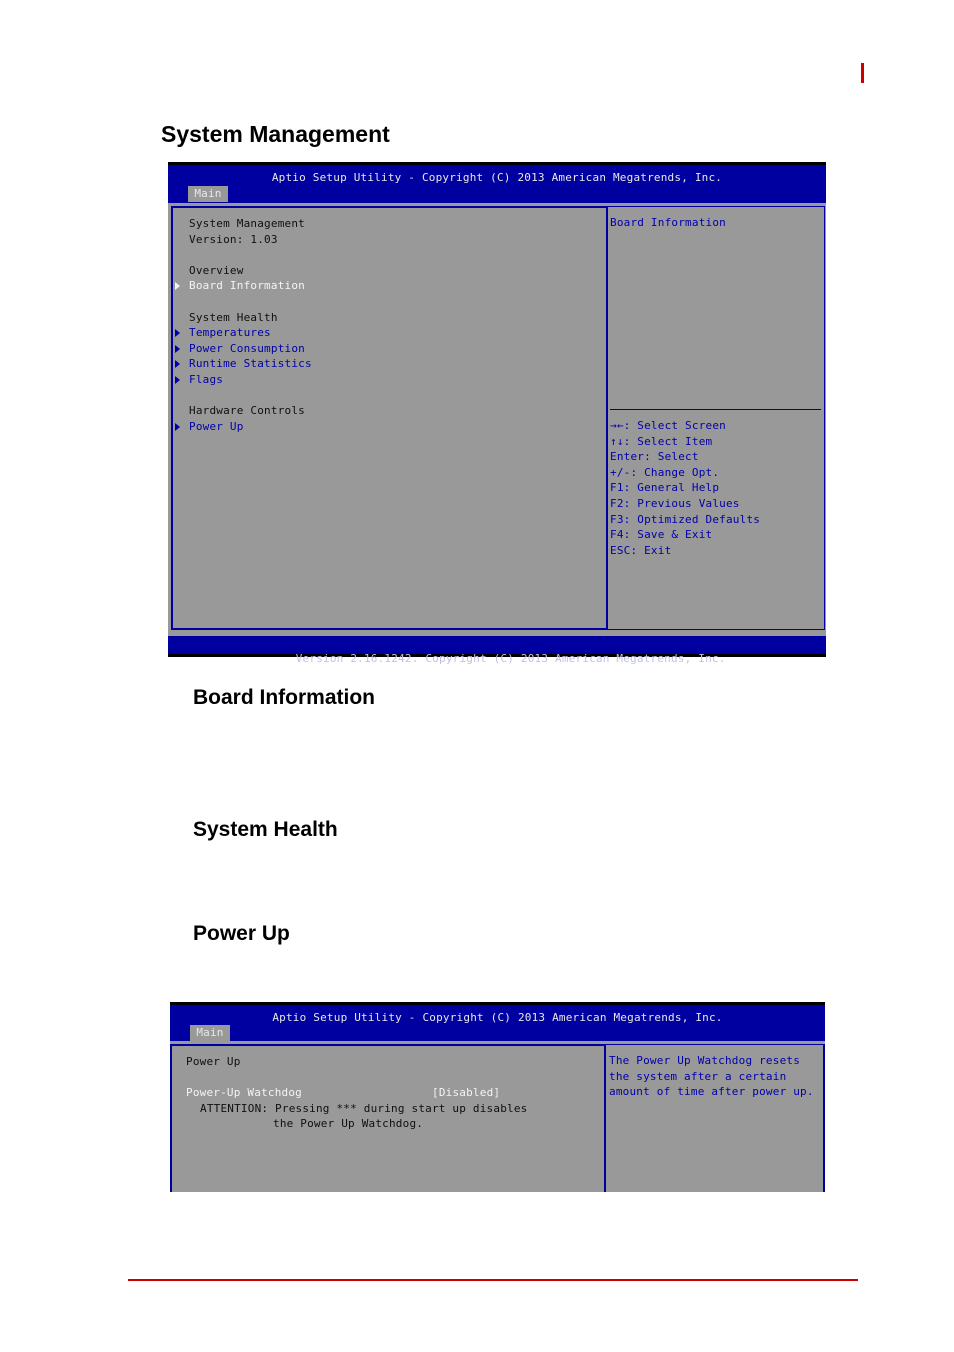 This screenshot has width=954, height=1352. What do you see at coordinates (668, 425) in the screenshot?
I see `key-hint: →←: Select Screen` at bounding box center [668, 425].